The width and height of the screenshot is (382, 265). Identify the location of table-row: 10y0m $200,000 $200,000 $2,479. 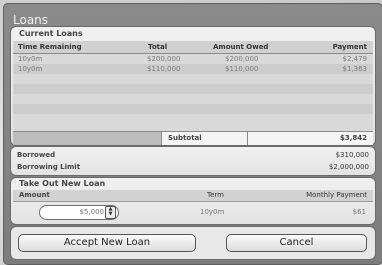
(193, 59).